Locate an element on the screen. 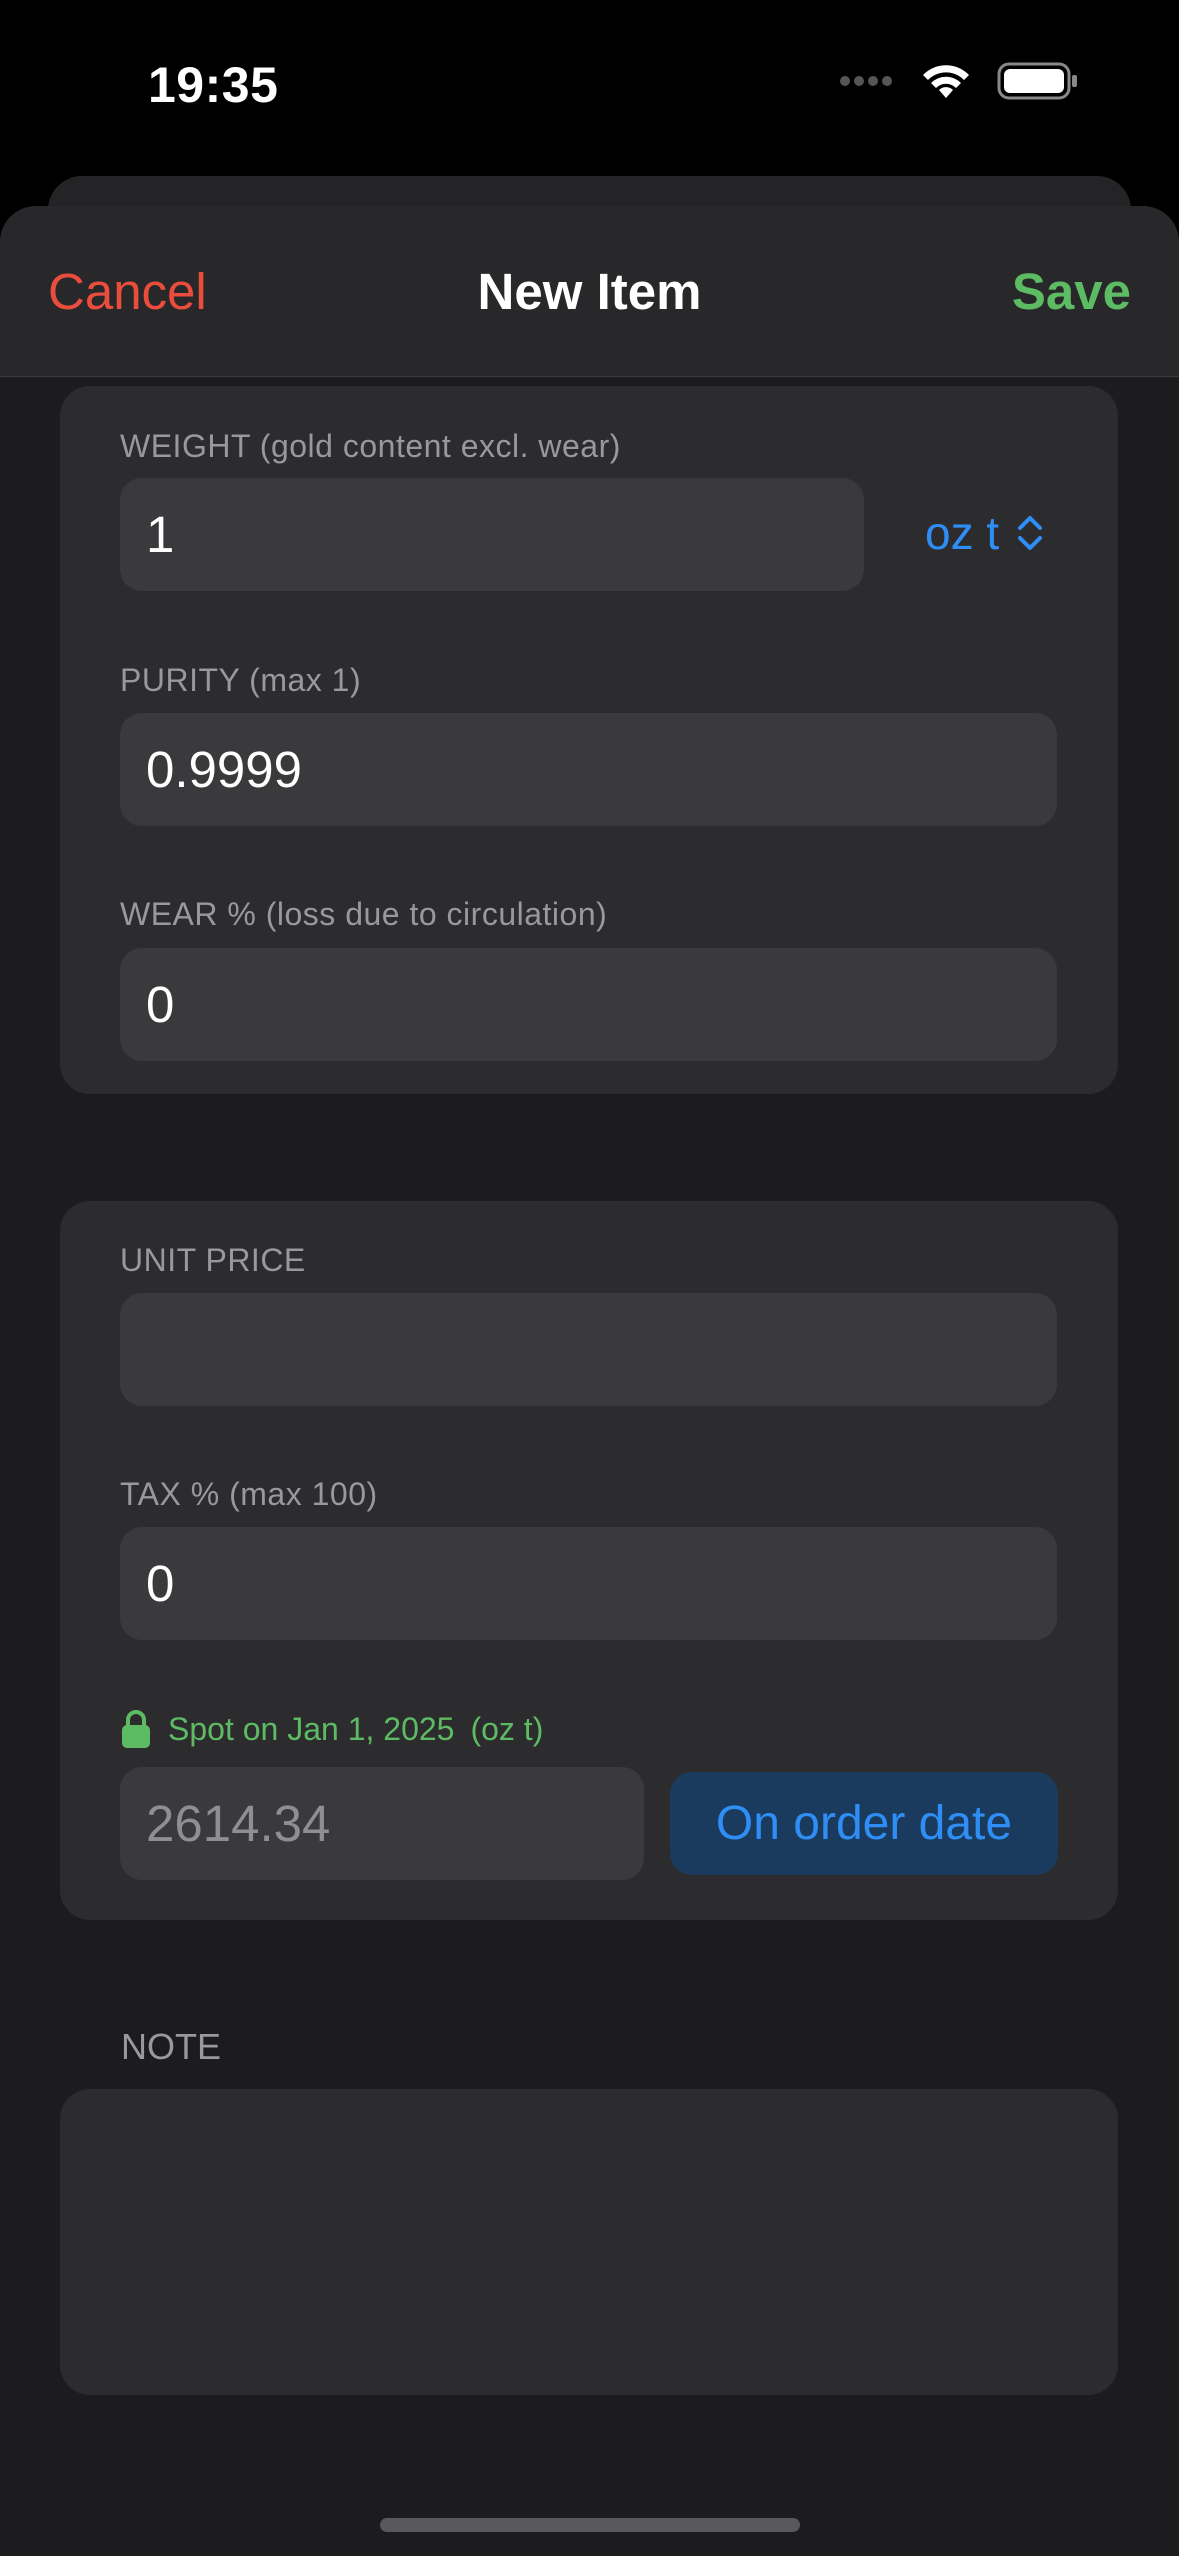  chevron-updown-icon is located at coordinates (1030, 533).